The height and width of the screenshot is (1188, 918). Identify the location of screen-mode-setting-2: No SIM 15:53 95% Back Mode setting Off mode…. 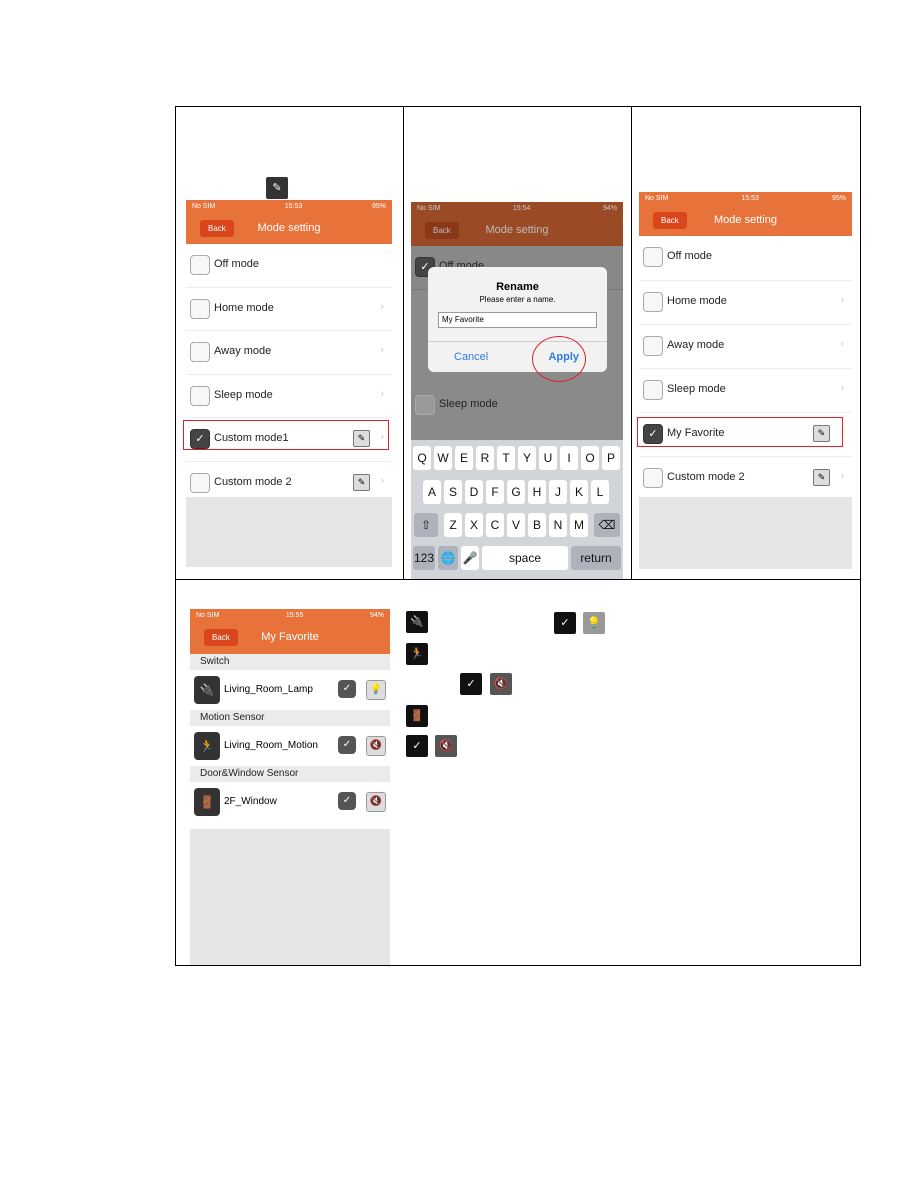
(745, 380).